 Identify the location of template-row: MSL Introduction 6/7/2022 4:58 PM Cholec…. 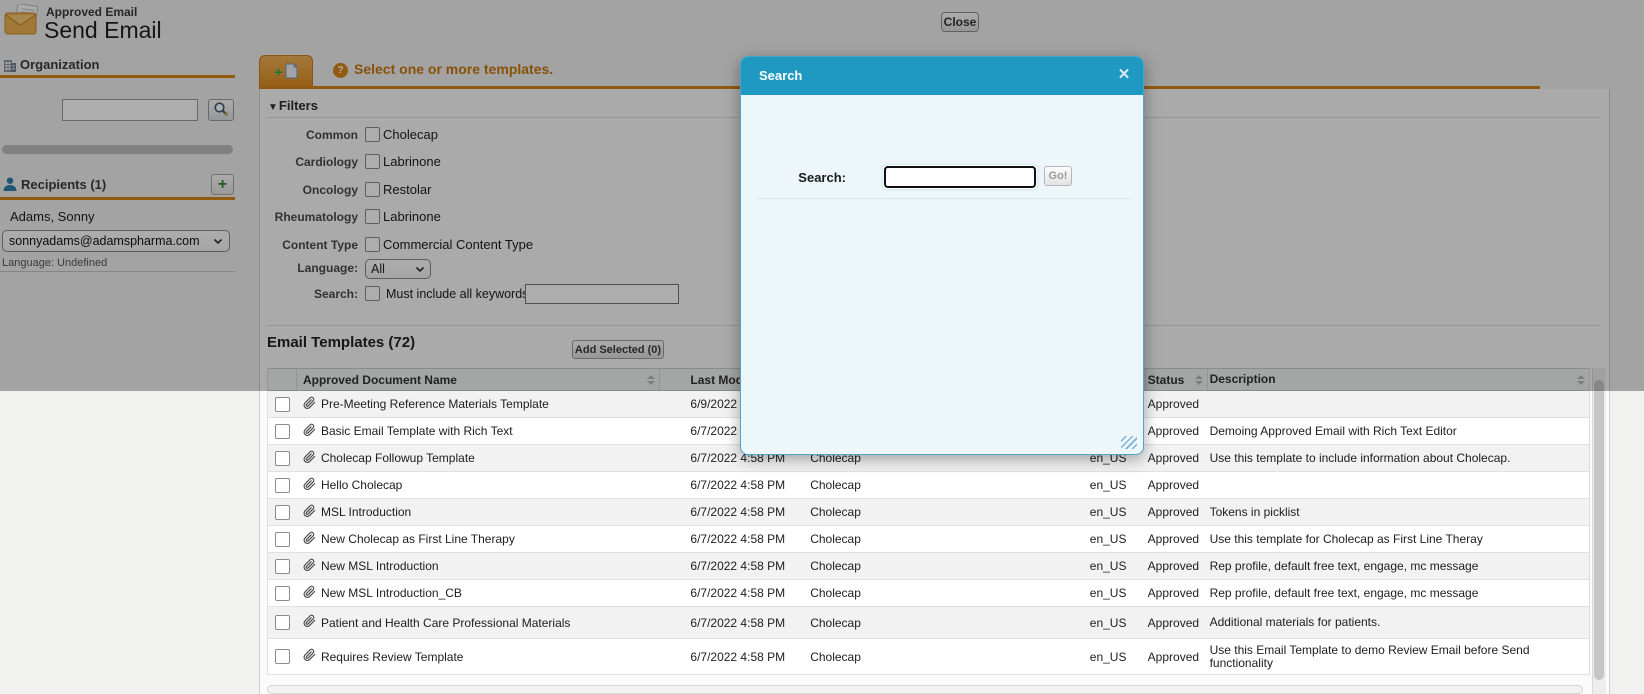
(928, 512).